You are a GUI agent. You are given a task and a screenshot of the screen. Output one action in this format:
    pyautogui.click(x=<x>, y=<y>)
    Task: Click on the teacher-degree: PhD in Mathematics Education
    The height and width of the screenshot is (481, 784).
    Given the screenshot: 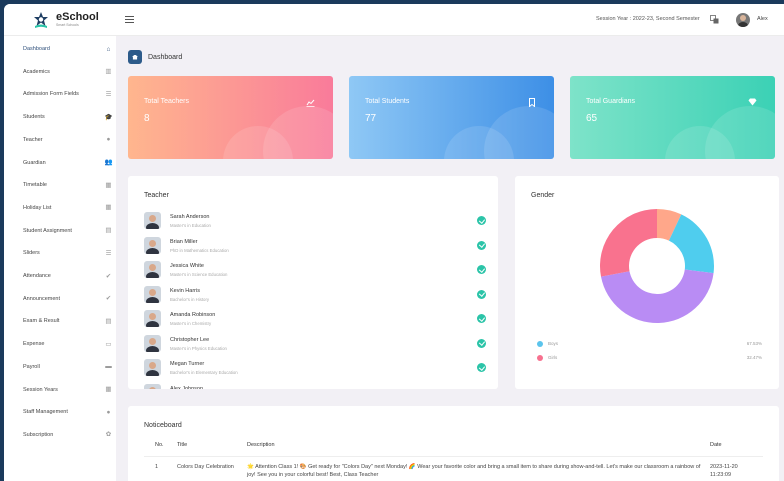 What is the action you would take?
    pyautogui.click(x=199, y=250)
    